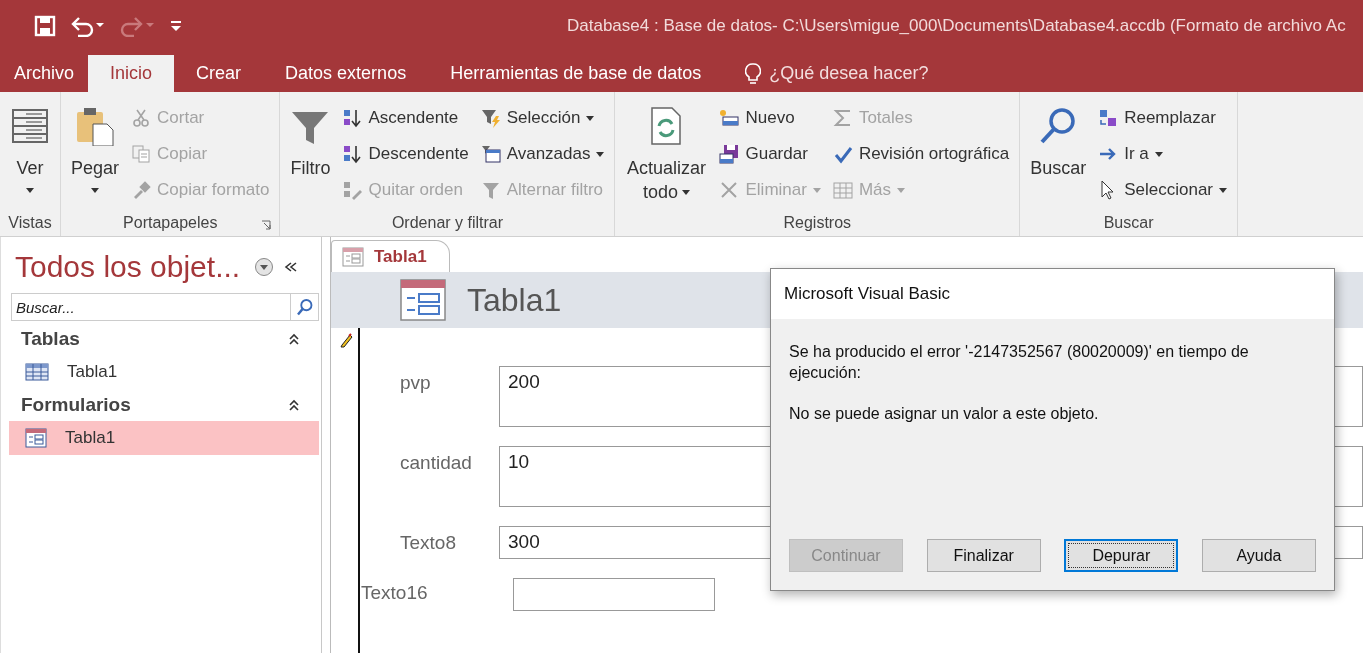  What do you see at coordinates (405, 118) in the screenshot?
I see `ribbon-button: Ascendente` at bounding box center [405, 118].